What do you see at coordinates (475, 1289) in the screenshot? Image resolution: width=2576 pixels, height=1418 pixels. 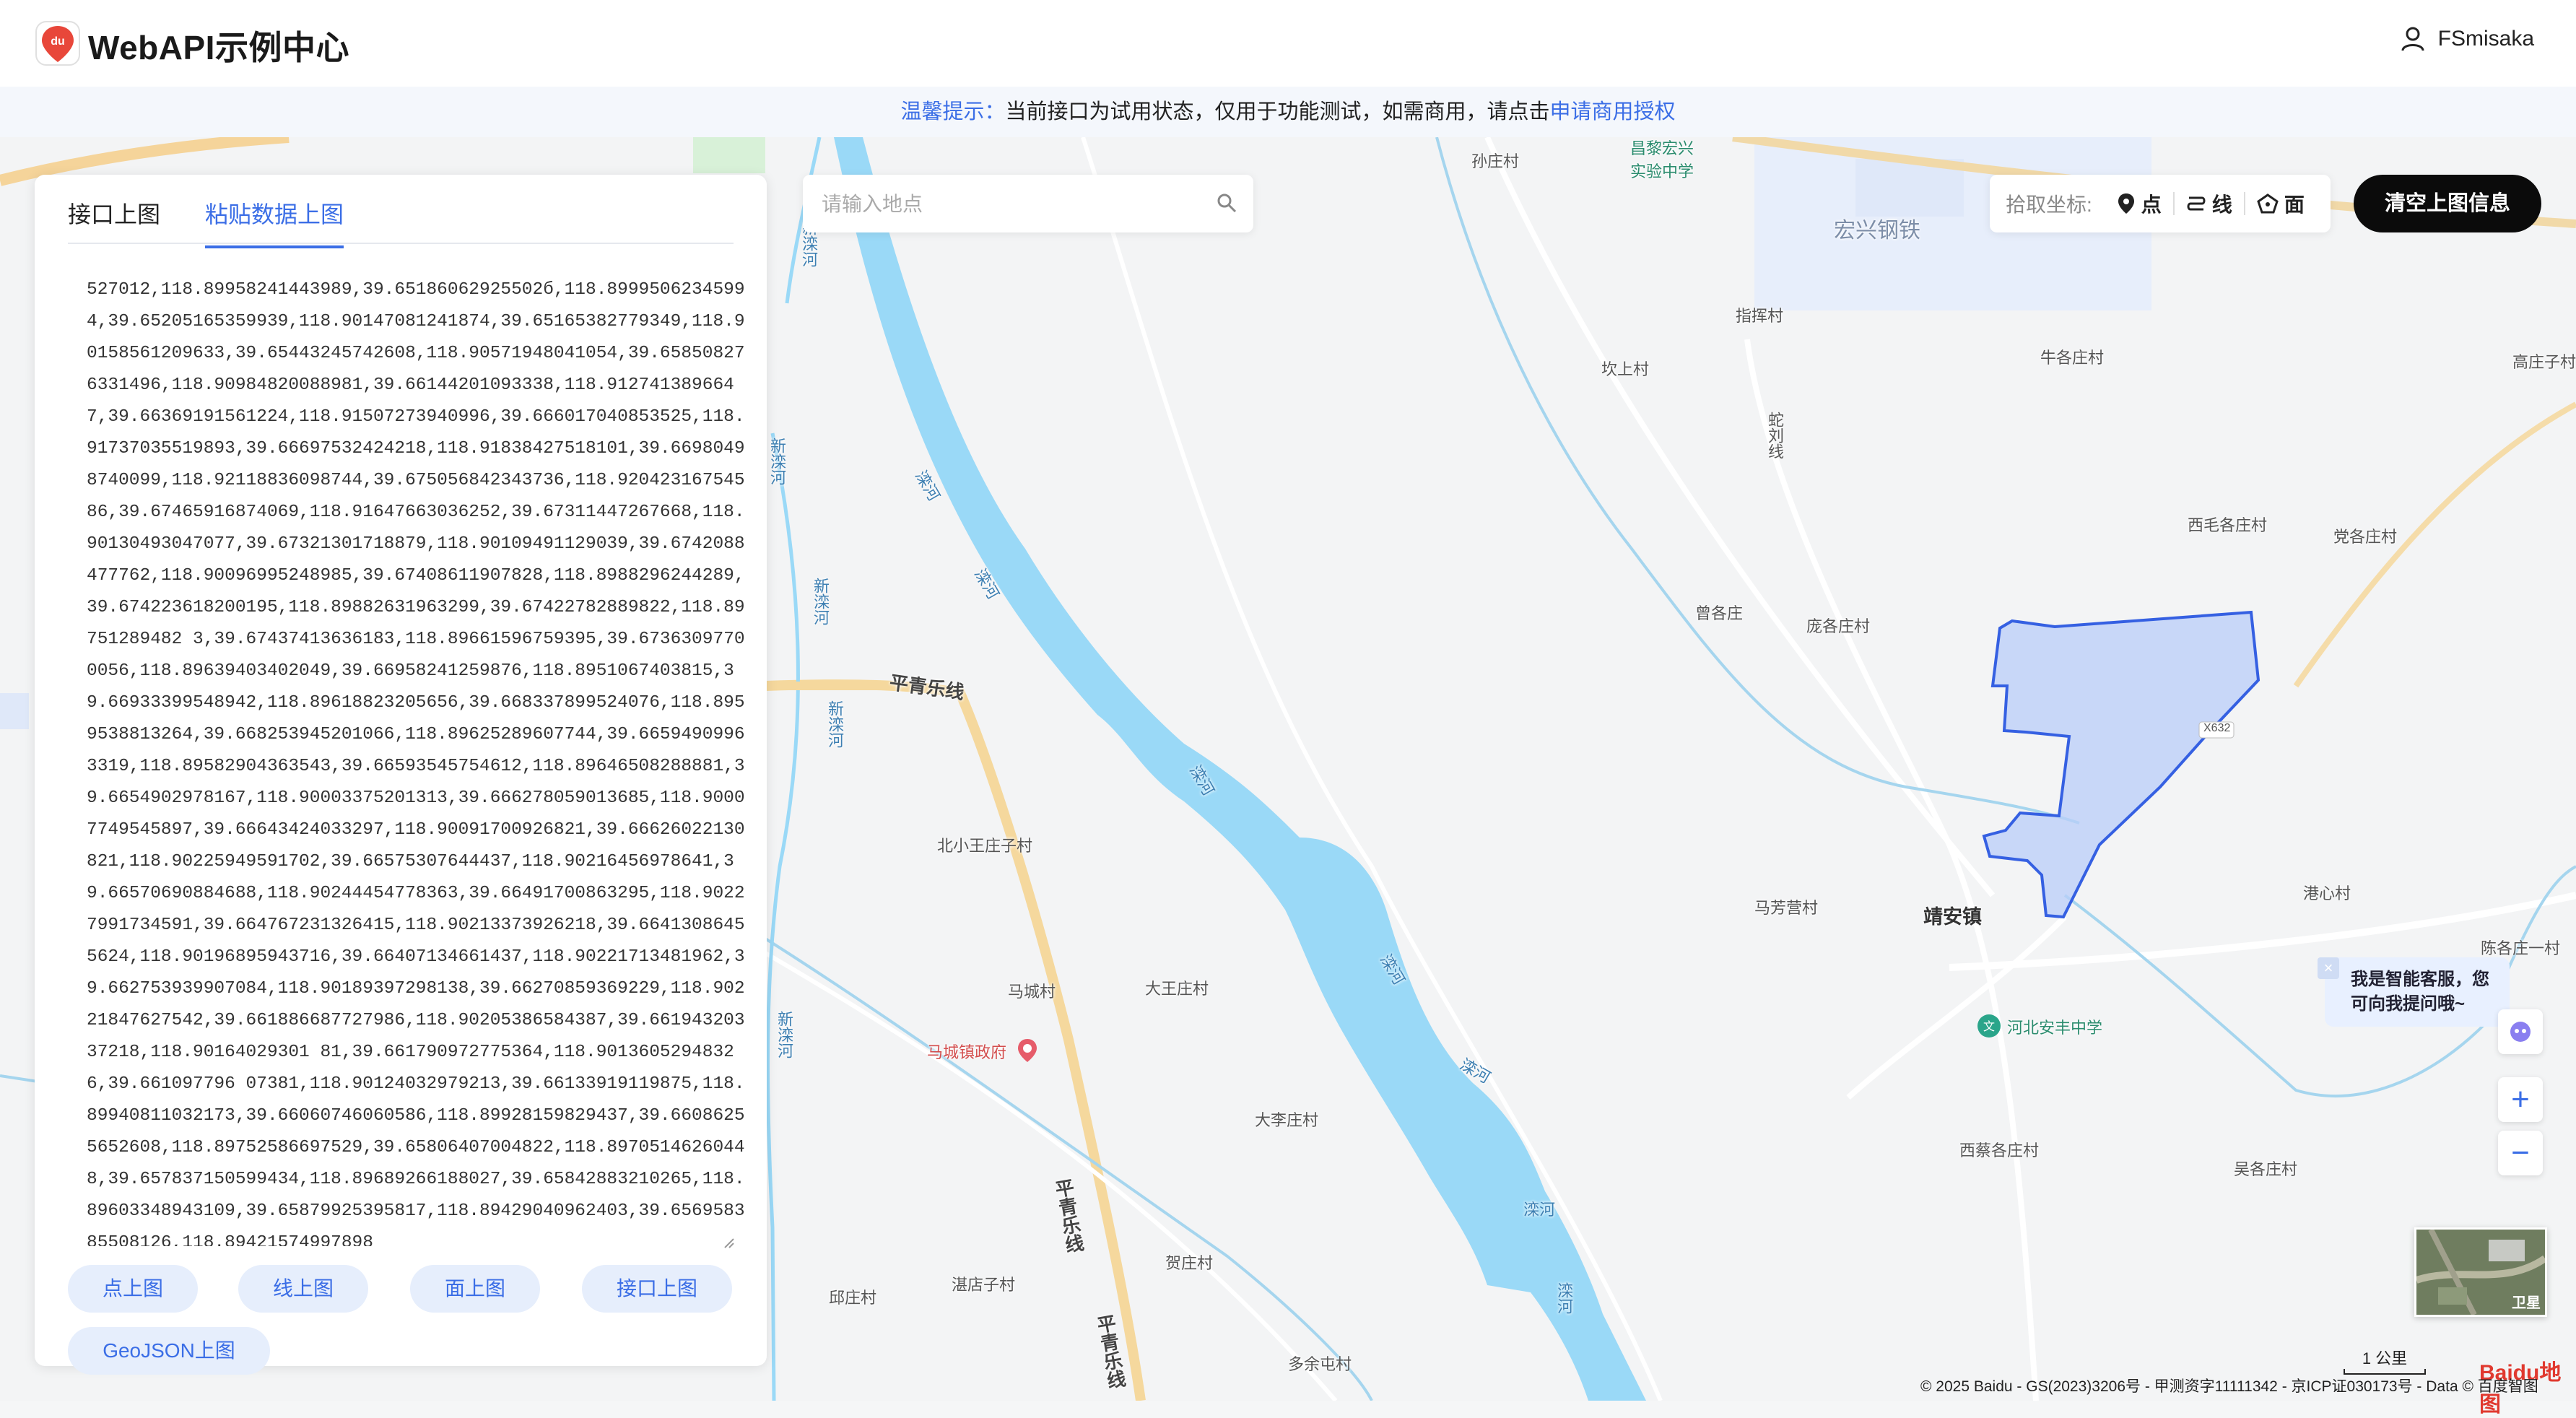 I see `plot-polygon-button: 面上图` at bounding box center [475, 1289].